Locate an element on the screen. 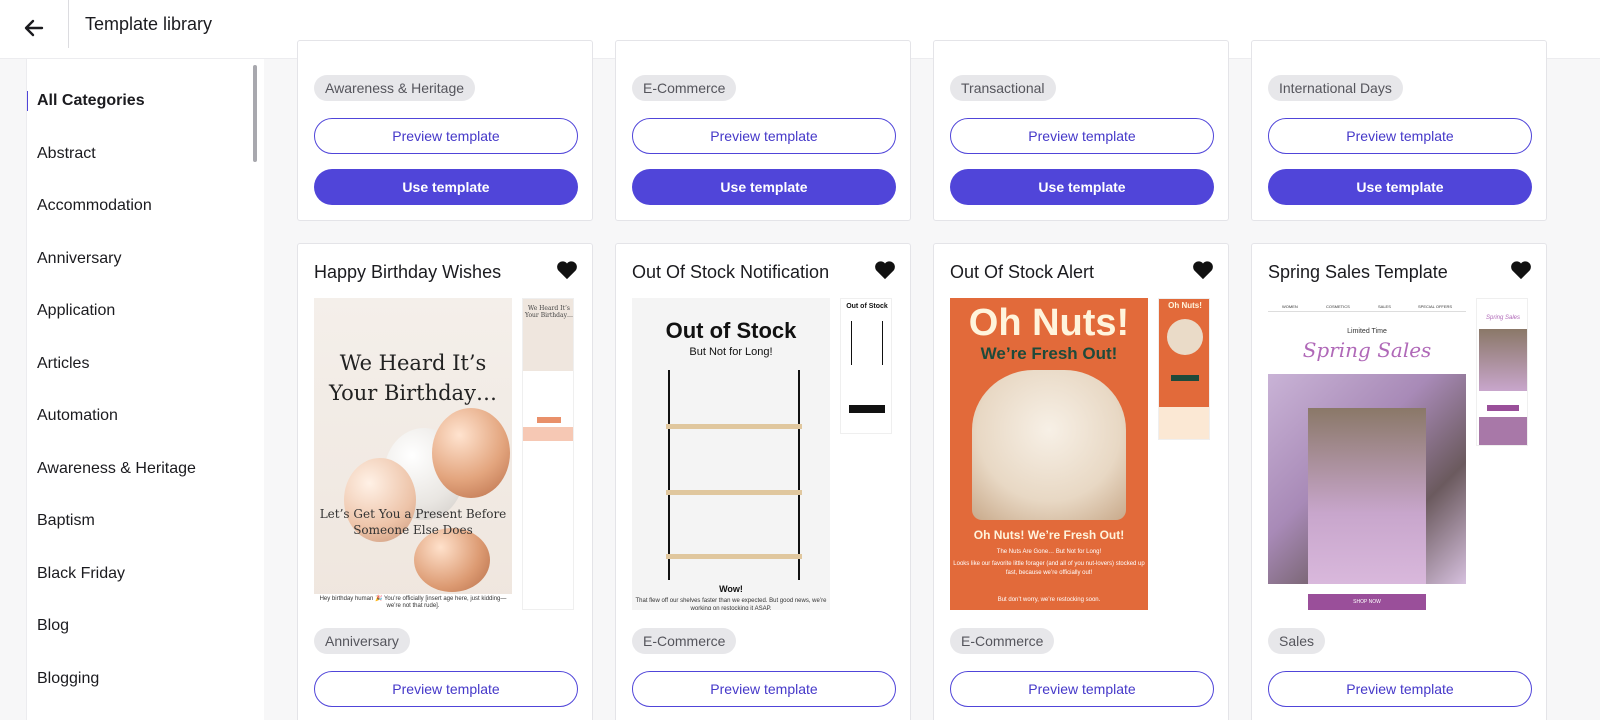  mobile-shelf is located at coordinates (867, 343).